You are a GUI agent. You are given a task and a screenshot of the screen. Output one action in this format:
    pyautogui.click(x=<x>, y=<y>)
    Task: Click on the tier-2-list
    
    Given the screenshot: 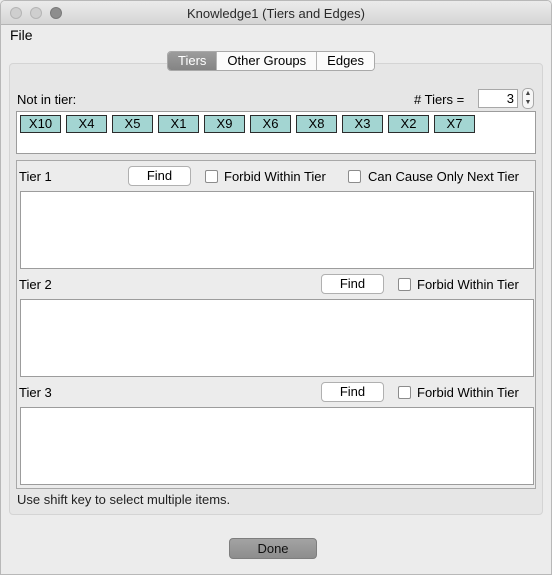 What is the action you would take?
    pyautogui.click(x=277, y=338)
    